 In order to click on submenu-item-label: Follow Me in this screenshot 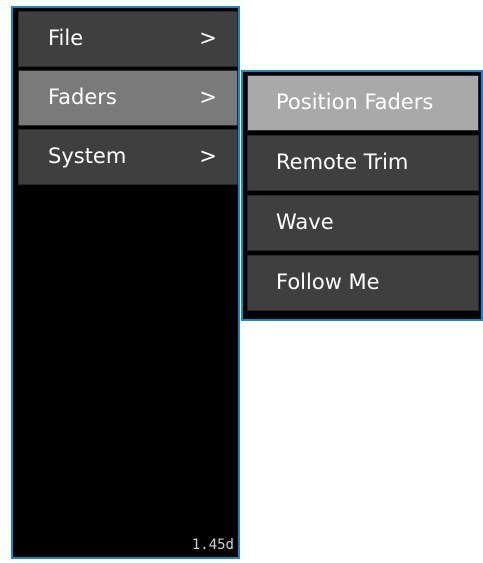, I will do `click(328, 282)`.